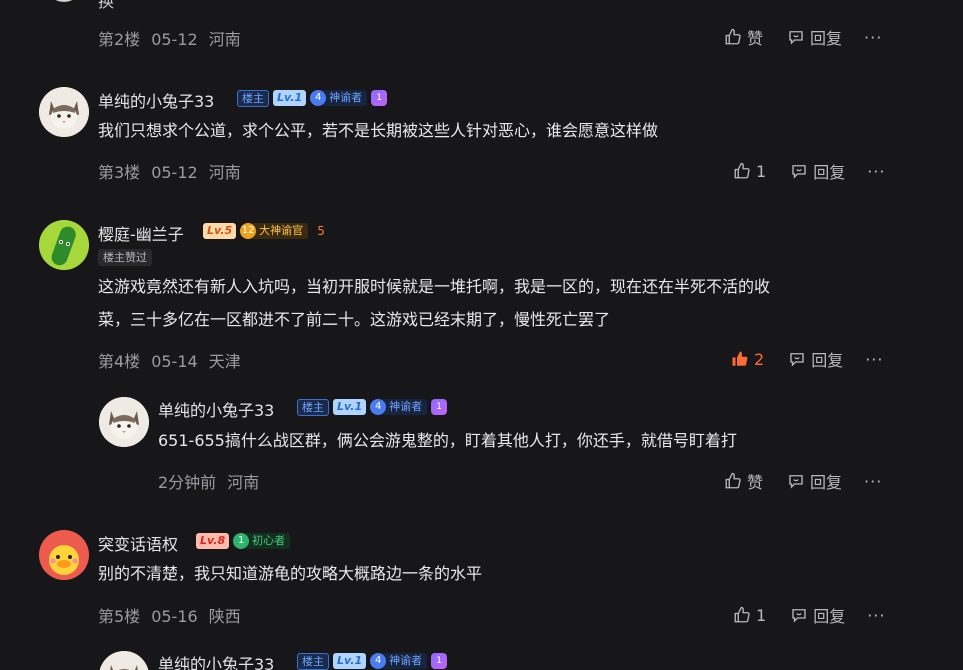 This screenshot has width=963, height=670. Describe the element at coordinates (378, 130) in the screenshot. I see `comment-text: 我们只想求个公道，求个公平，若不是长期被这些人针对恶心，谁会愿意这样做` at that location.